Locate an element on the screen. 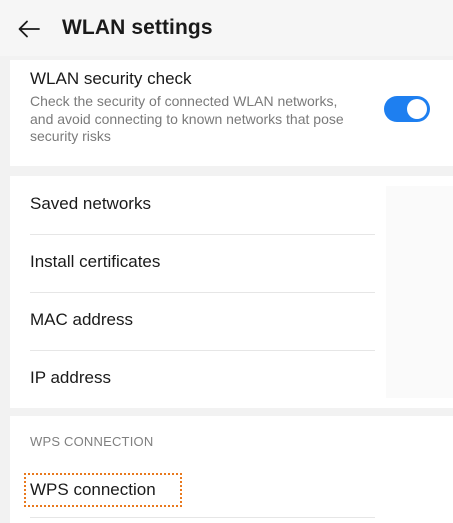  list-item-label: MAC address is located at coordinates (81, 319).